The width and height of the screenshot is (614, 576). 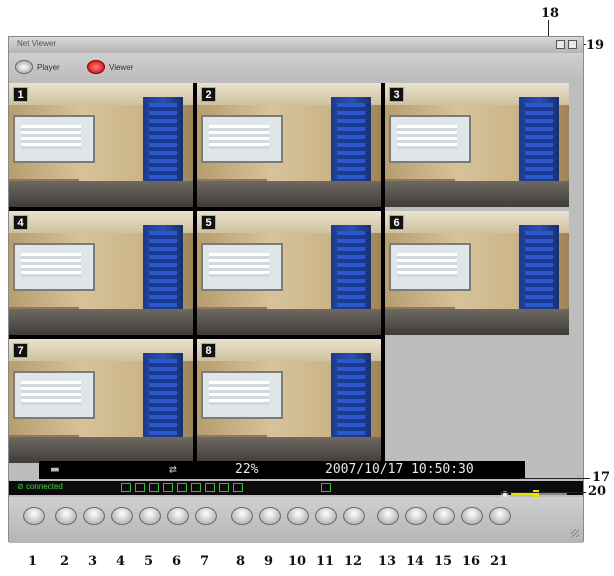 What do you see at coordinates (443, 561) in the screenshot?
I see `callout-15: 15` at bounding box center [443, 561].